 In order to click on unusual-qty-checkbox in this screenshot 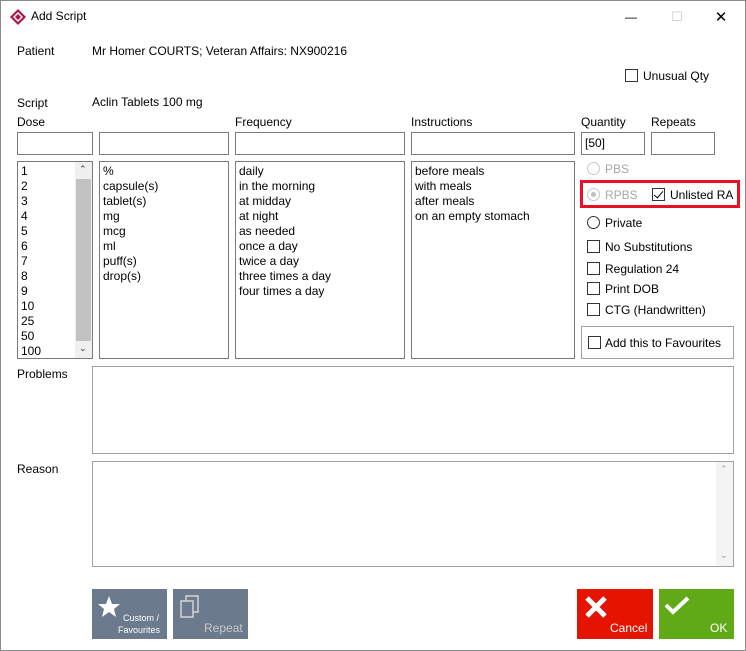, I will do `click(631, 75)`.